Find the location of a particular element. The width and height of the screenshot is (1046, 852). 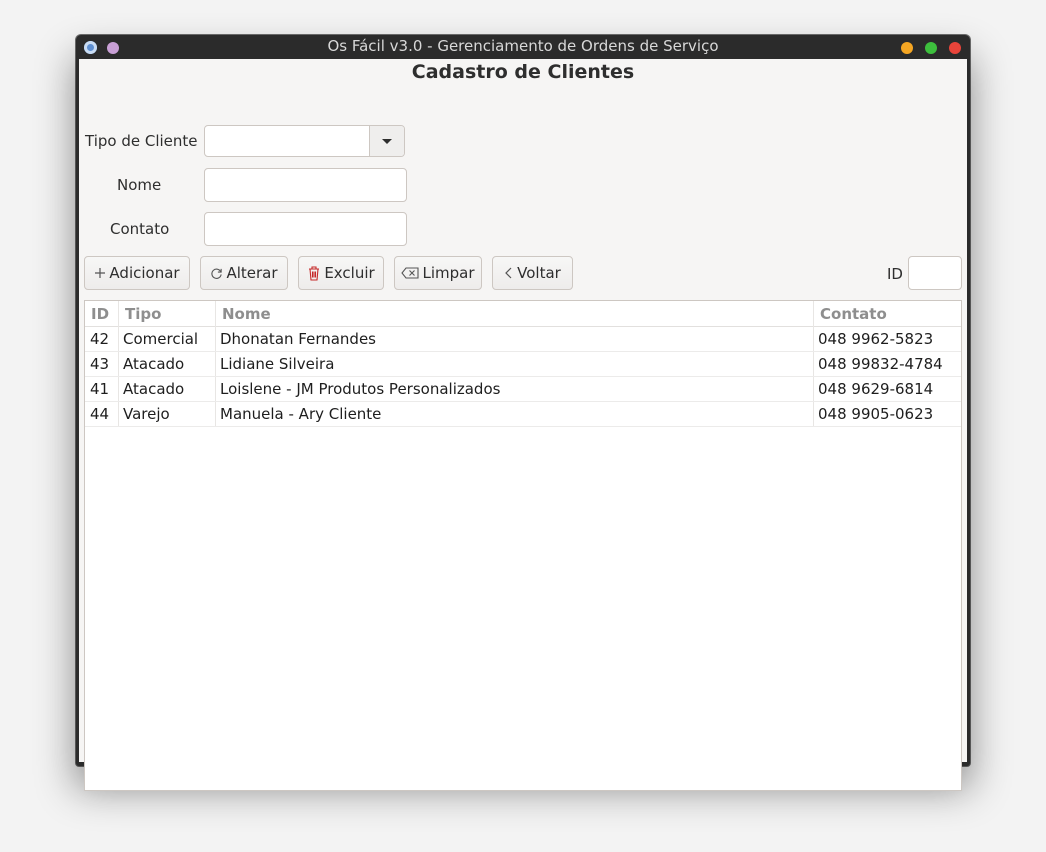

column-header-id: ID is located at coordinates (100, 314).